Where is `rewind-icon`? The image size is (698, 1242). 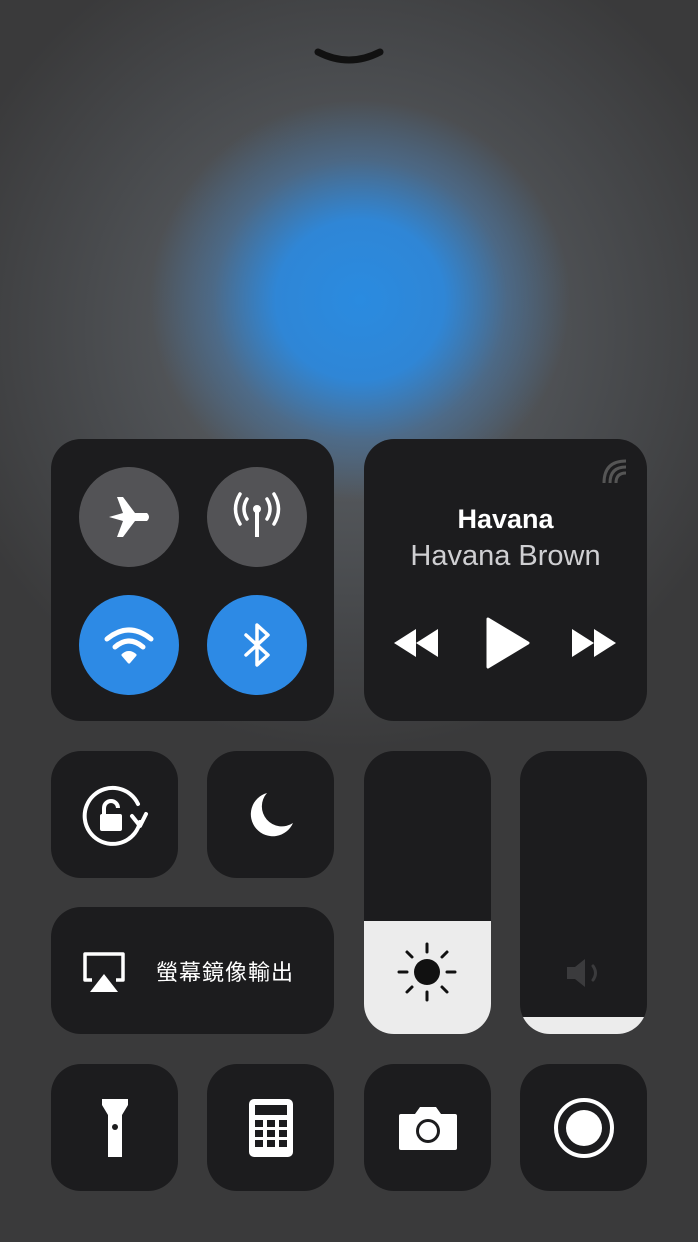 rewind-icon is located at coordinates (416, 643).